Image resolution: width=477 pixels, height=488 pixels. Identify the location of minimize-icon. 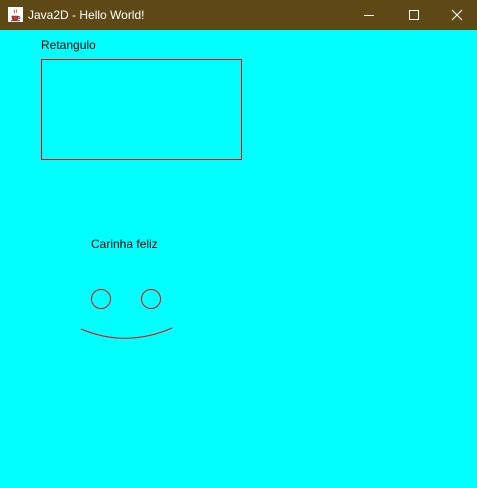
(369, 15).